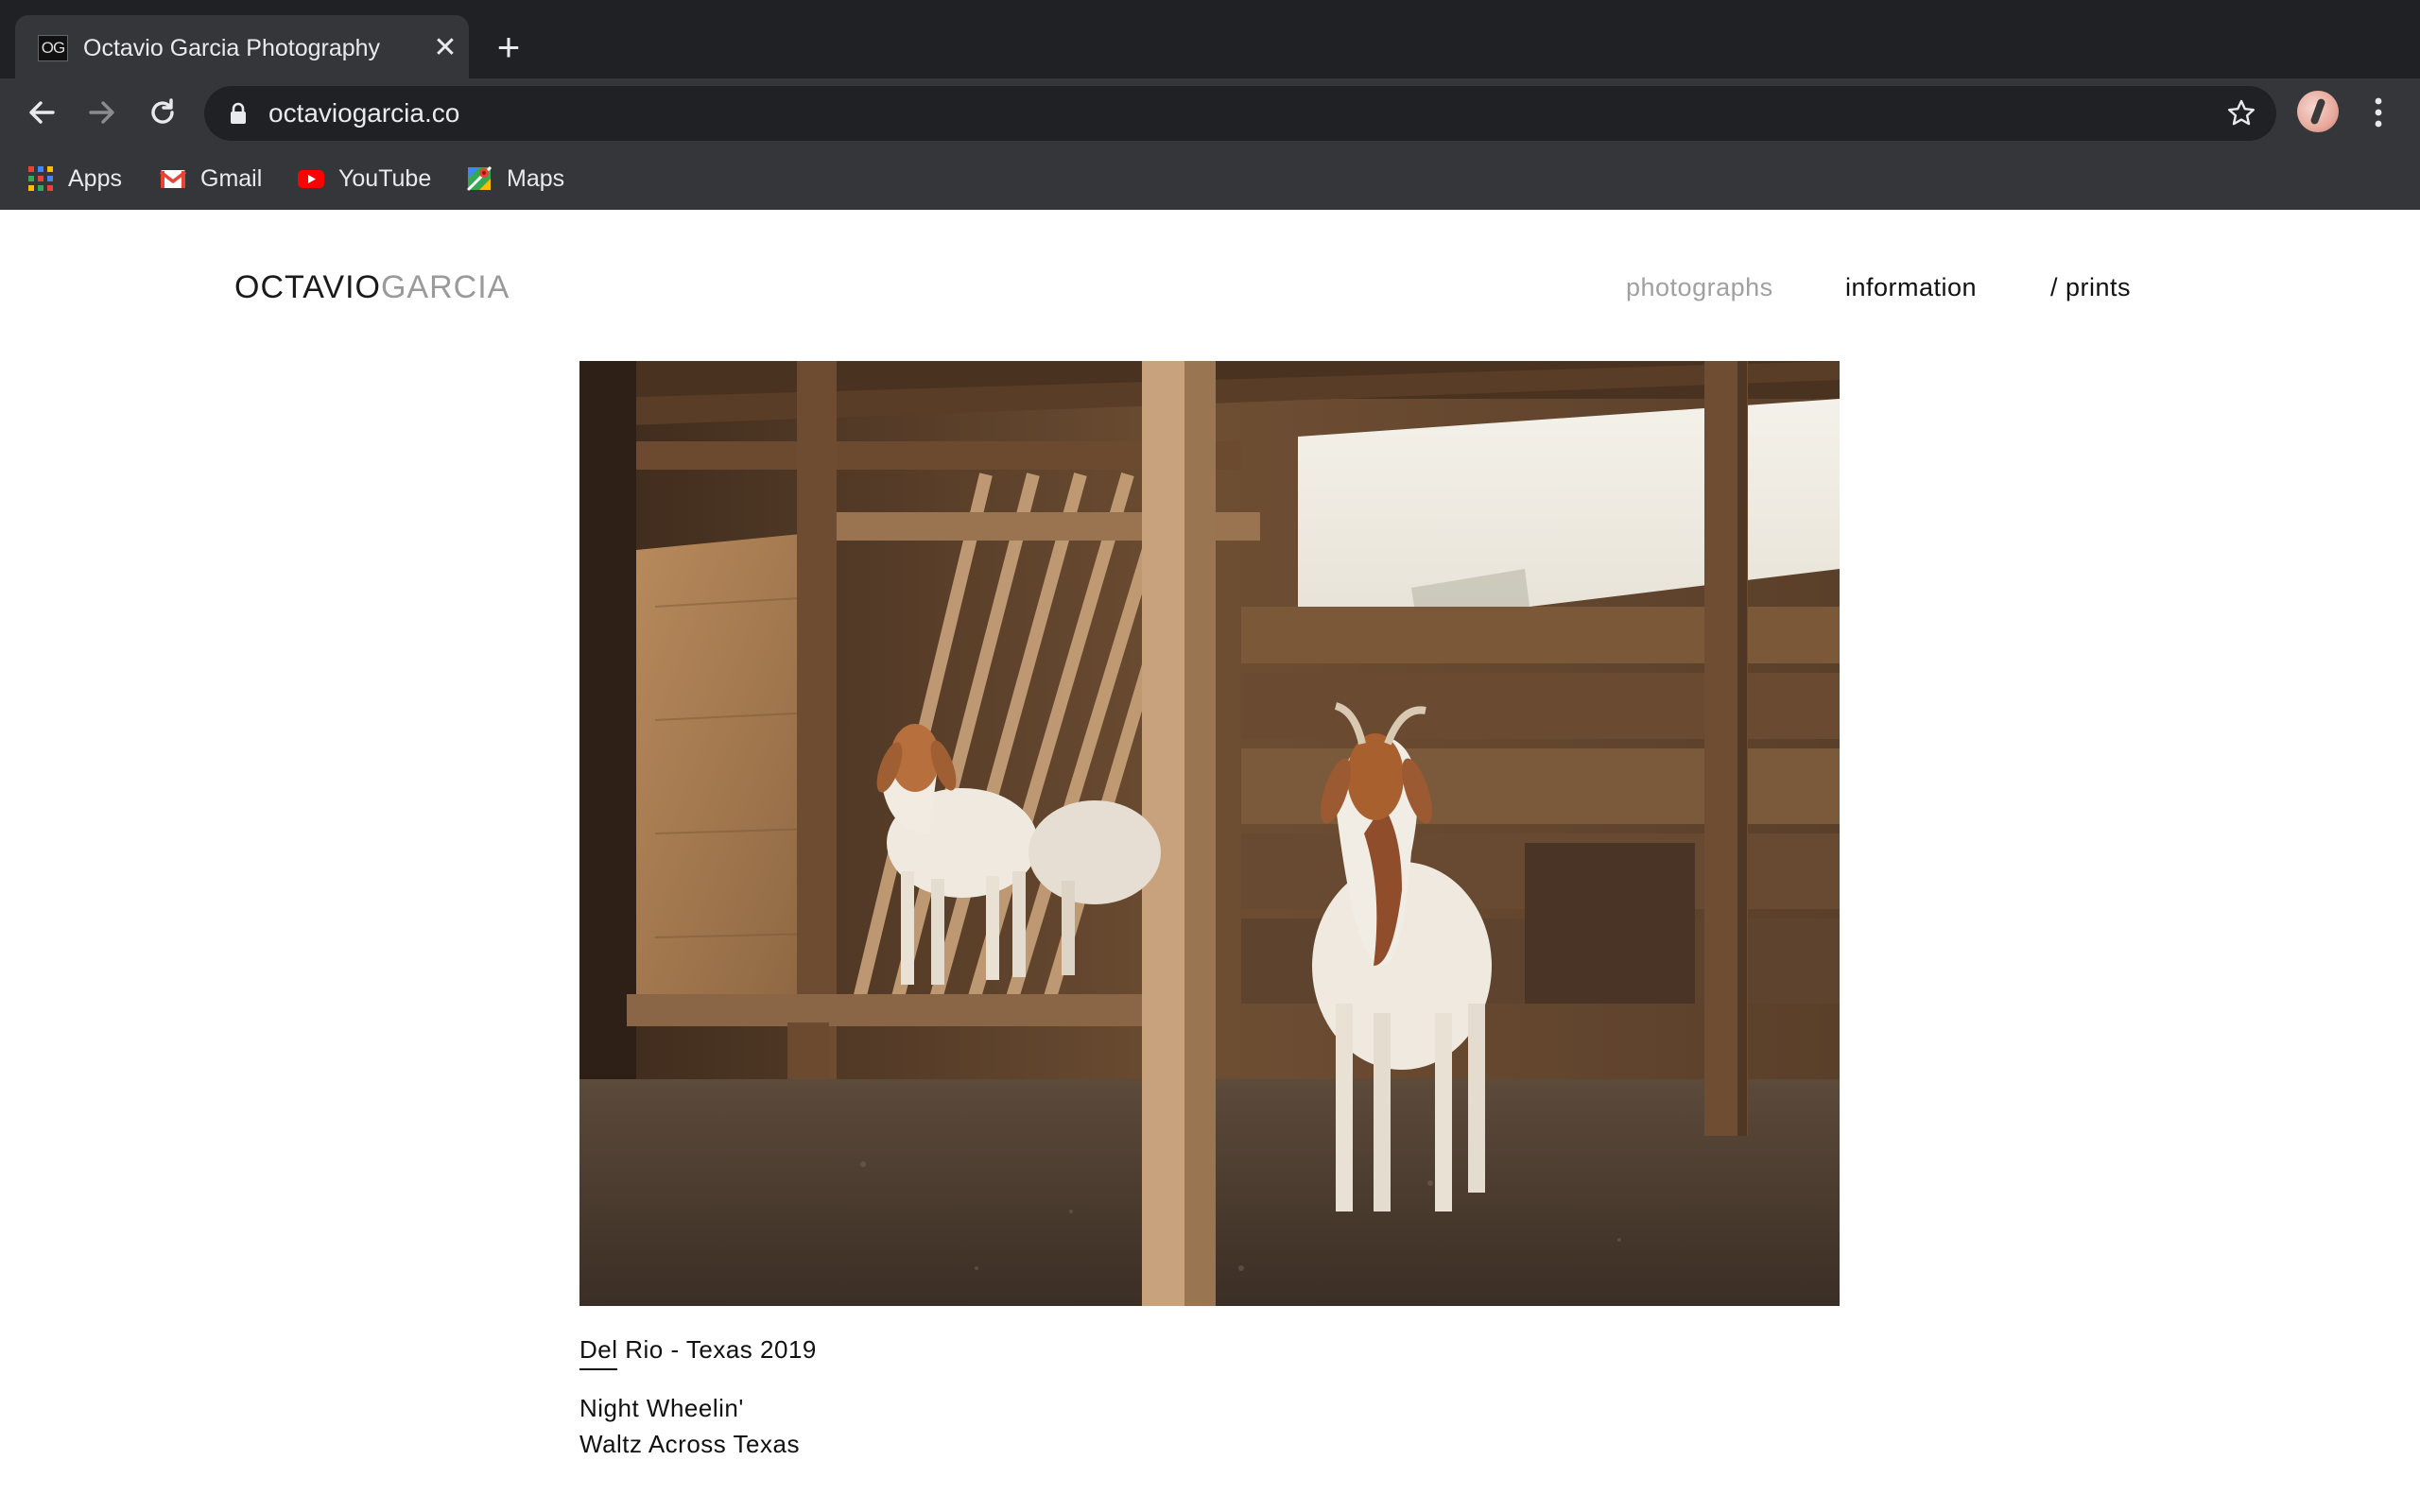 This screenshot has height=1512, width=2420. What do you see at coordinates (173, 179) in the screenshot?
I see `gmail-icon` at bounding box center [173, 179].